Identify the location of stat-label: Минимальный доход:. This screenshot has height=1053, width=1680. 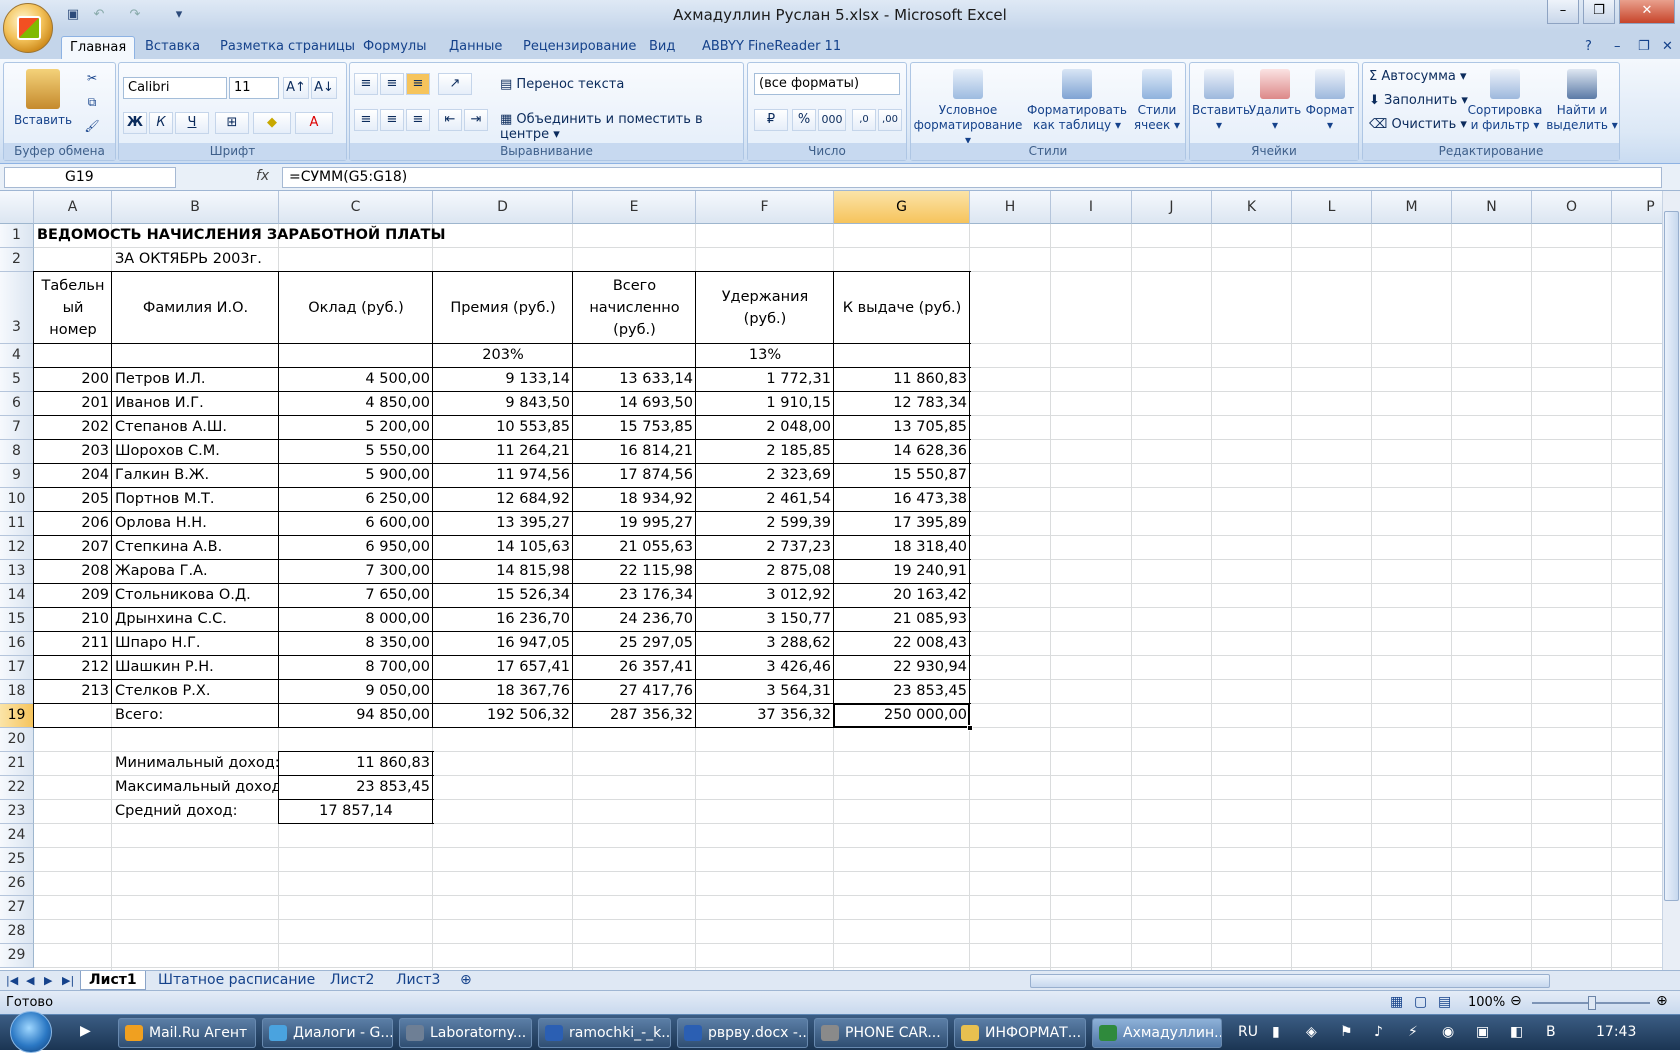
(195, 764).